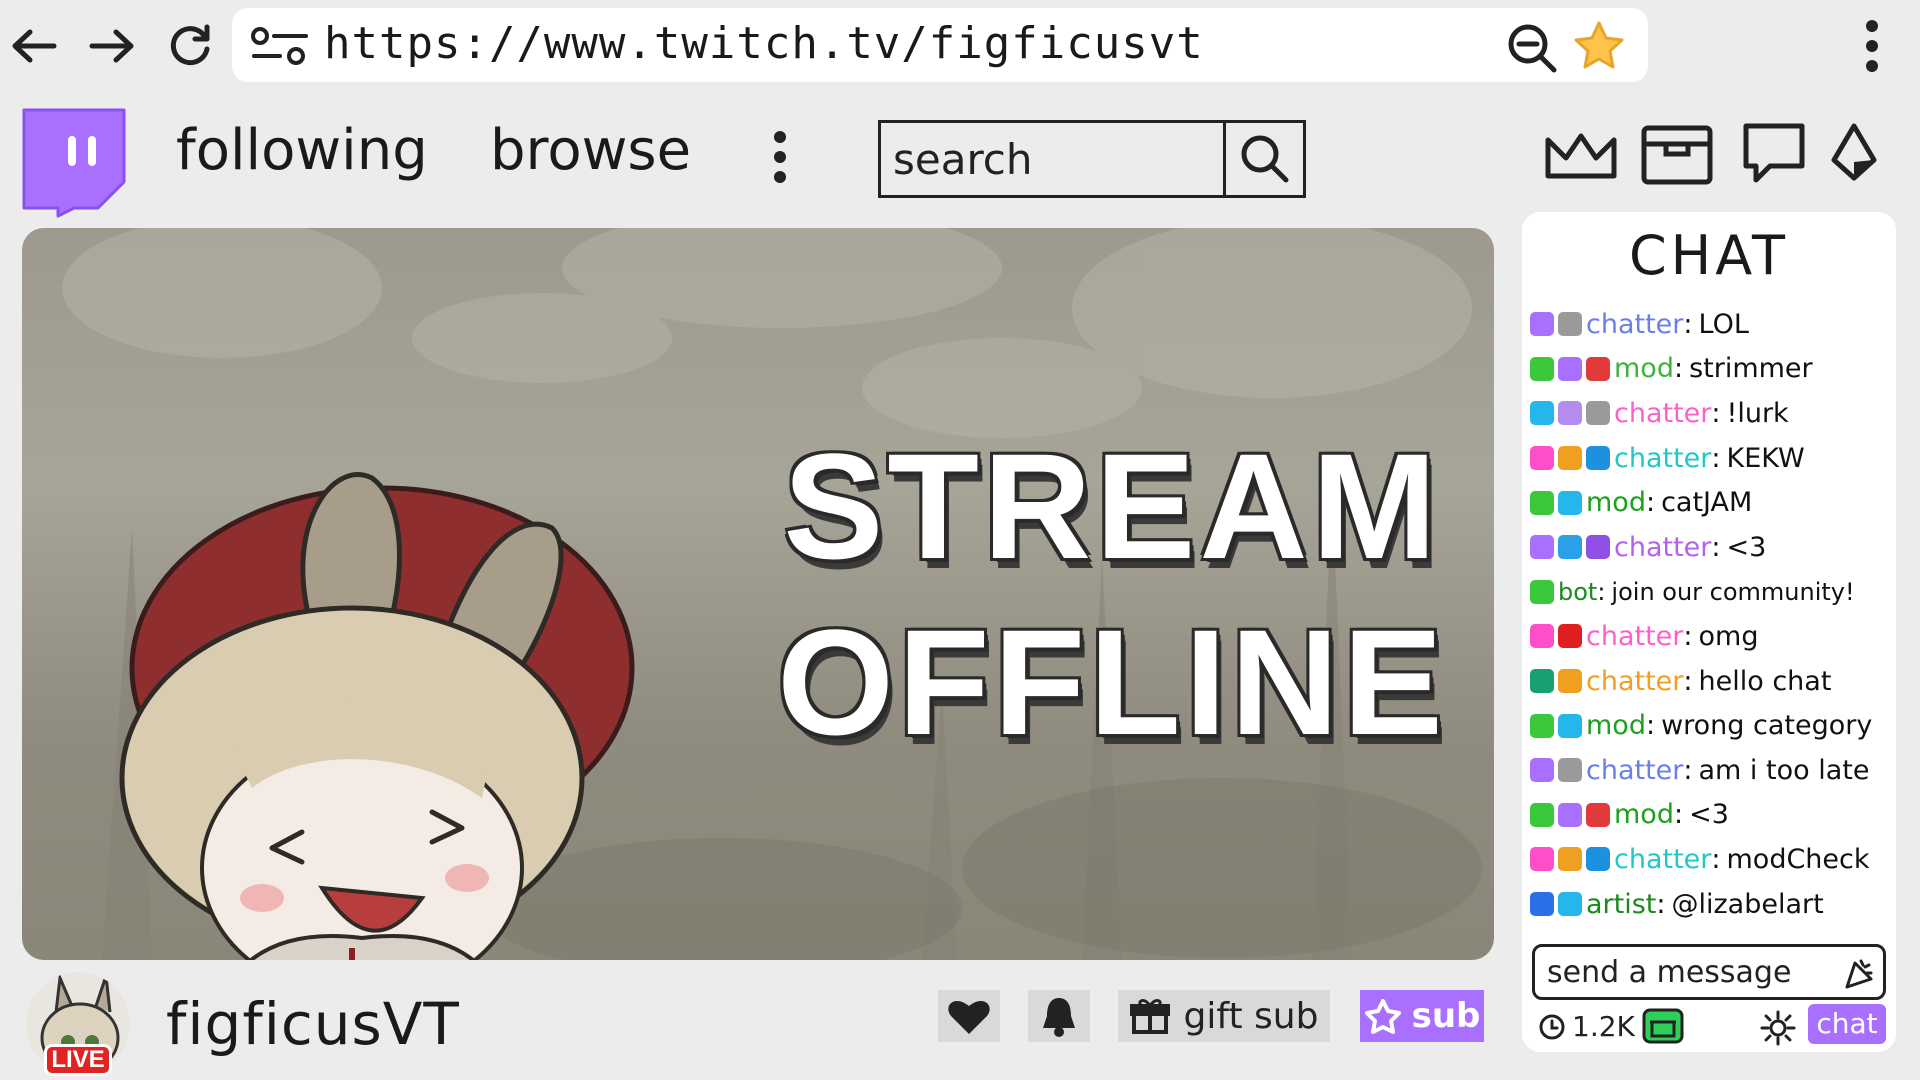 The width and height of the screenshot is (1920, 1080). I want to click on search-button, so click(1263, 159).